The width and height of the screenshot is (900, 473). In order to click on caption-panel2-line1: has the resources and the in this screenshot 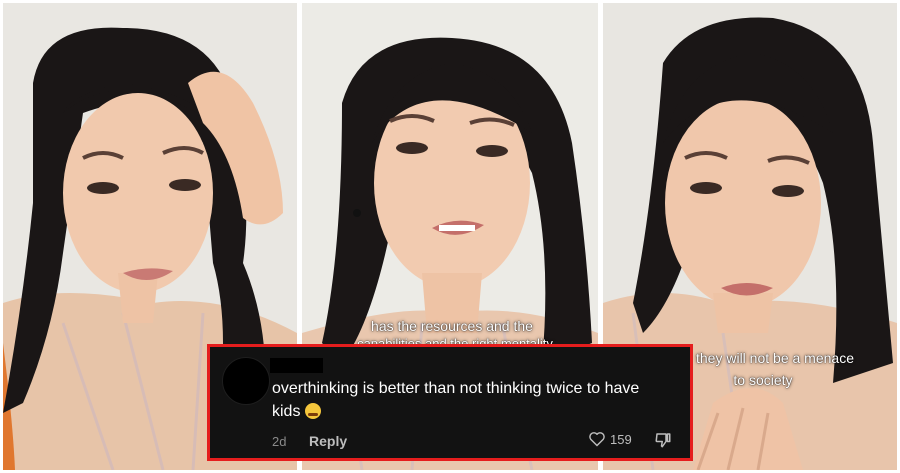, I will do `click(452, 326)`.